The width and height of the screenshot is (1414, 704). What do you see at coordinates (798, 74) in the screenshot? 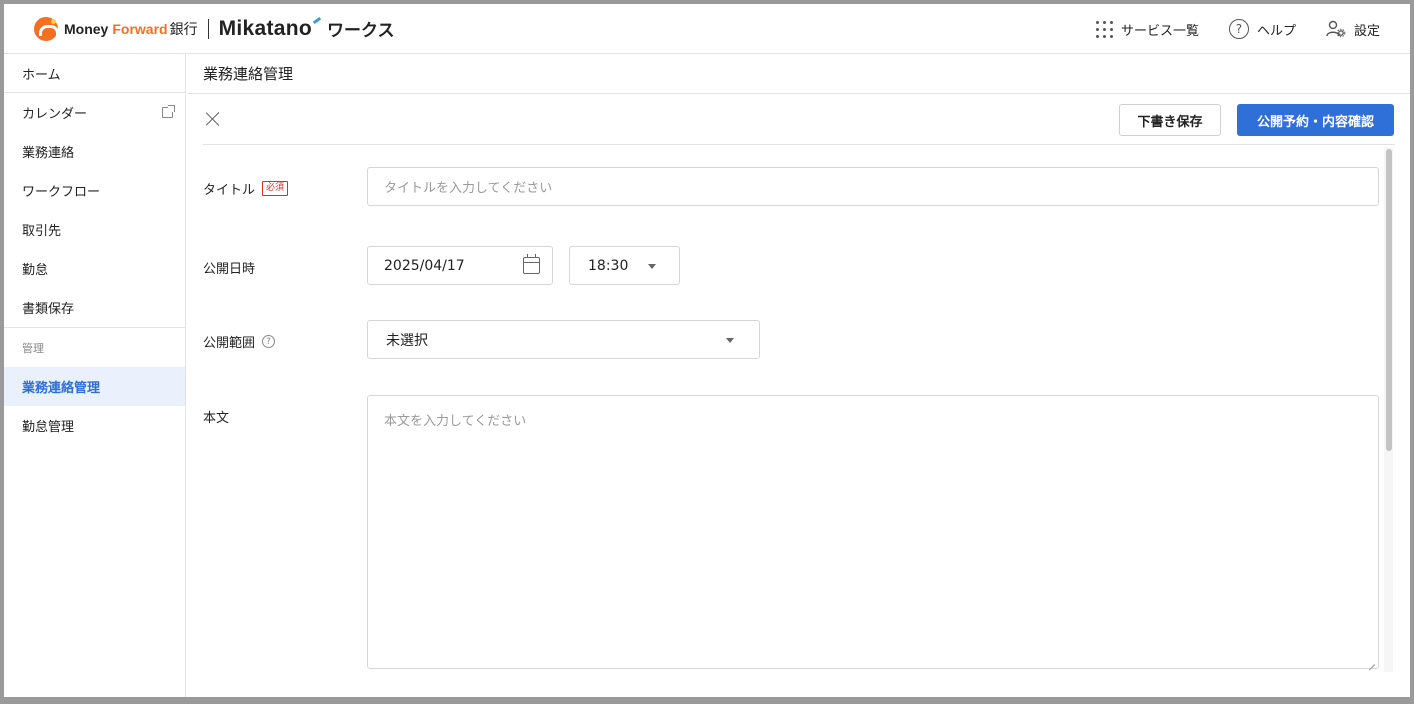
I see `page-title-bar: 業務連絡管理` at bounding box center [798, 74].